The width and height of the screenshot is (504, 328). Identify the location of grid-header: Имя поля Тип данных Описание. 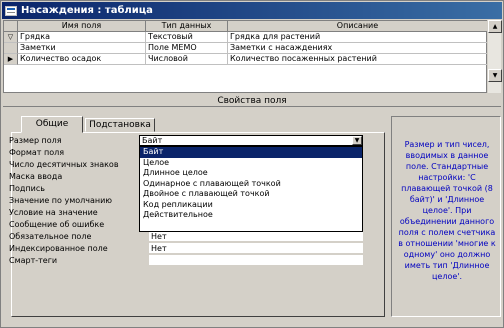
(246, 26).